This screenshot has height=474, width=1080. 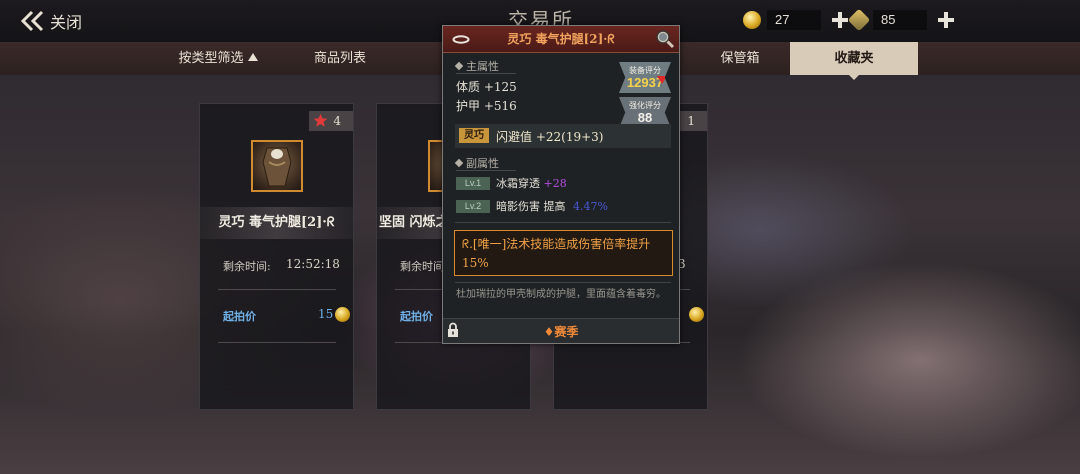 I want to click on tab-label: 商品列表, so click(x=339, y=58).